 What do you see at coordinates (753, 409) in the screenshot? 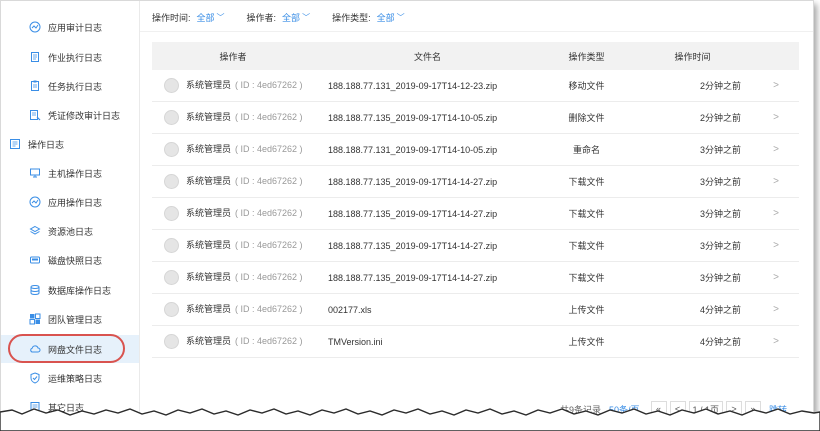
I see `last-page-button: »` at bounding box center [753, 409].